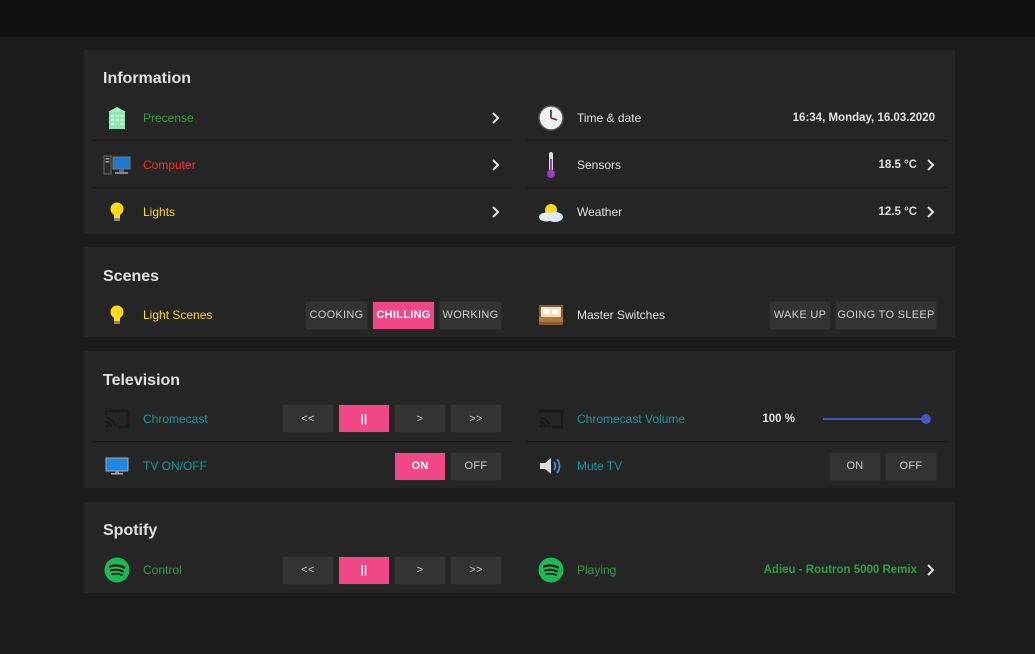 The width and height of the screenshot is (1035, 654). I want to click on sensors-label: Sensors, so click(599, 164).